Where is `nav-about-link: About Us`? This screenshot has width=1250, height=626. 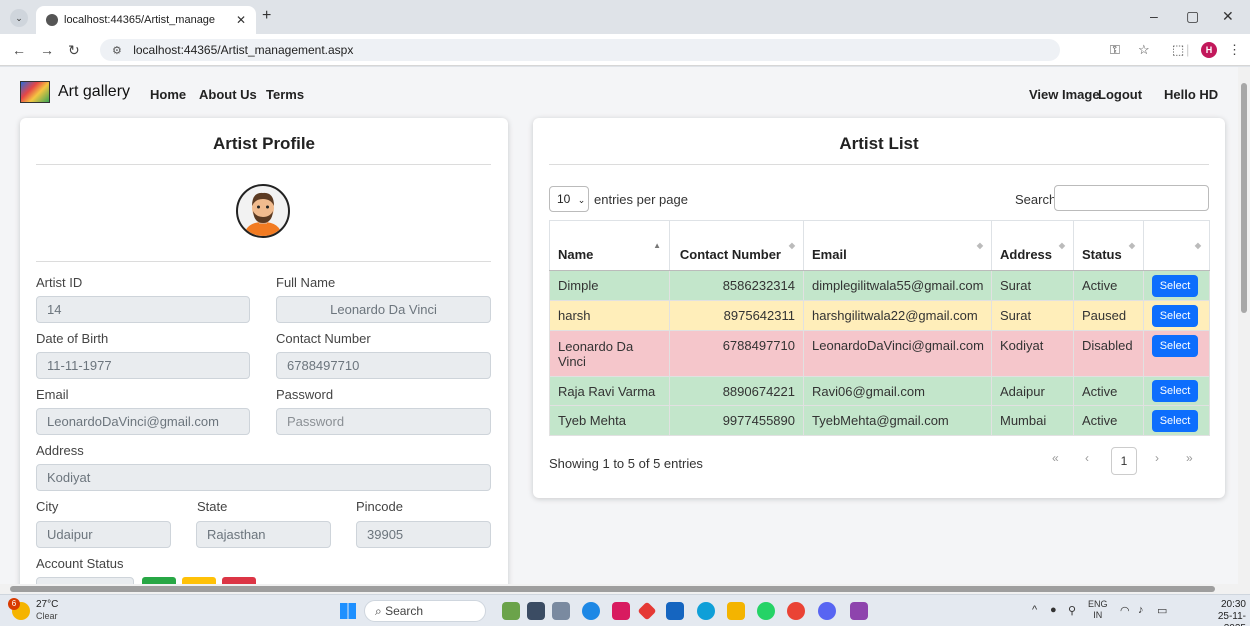
nav-about-link: About Us is located at coordinates (228, 94).